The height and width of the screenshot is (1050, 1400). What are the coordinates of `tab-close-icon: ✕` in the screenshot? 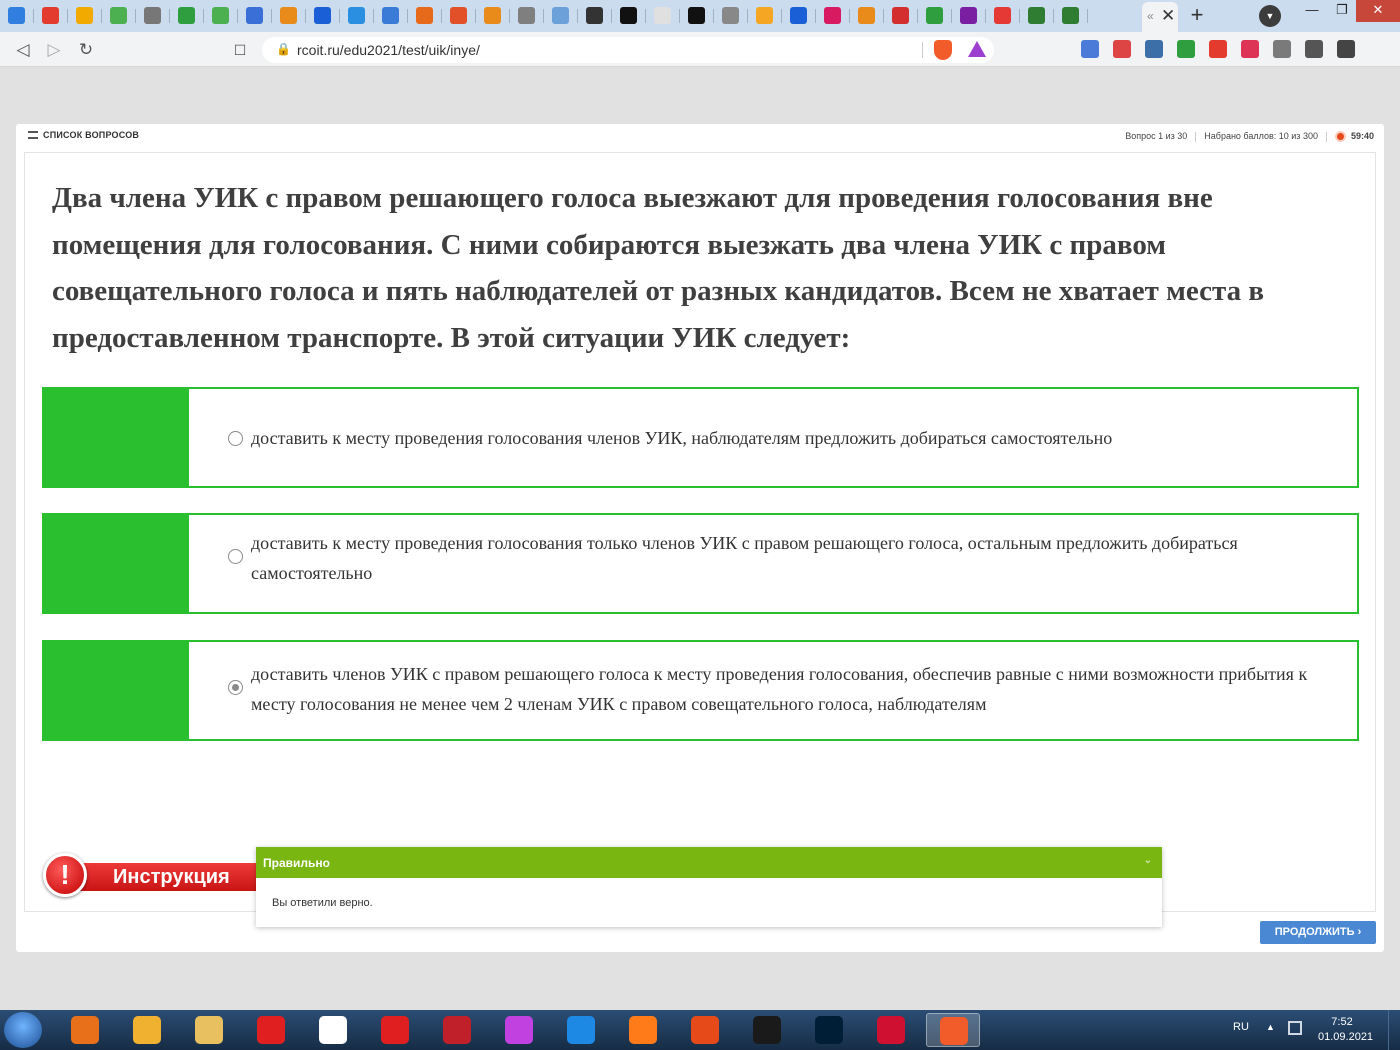 It's located at (1168, 16).